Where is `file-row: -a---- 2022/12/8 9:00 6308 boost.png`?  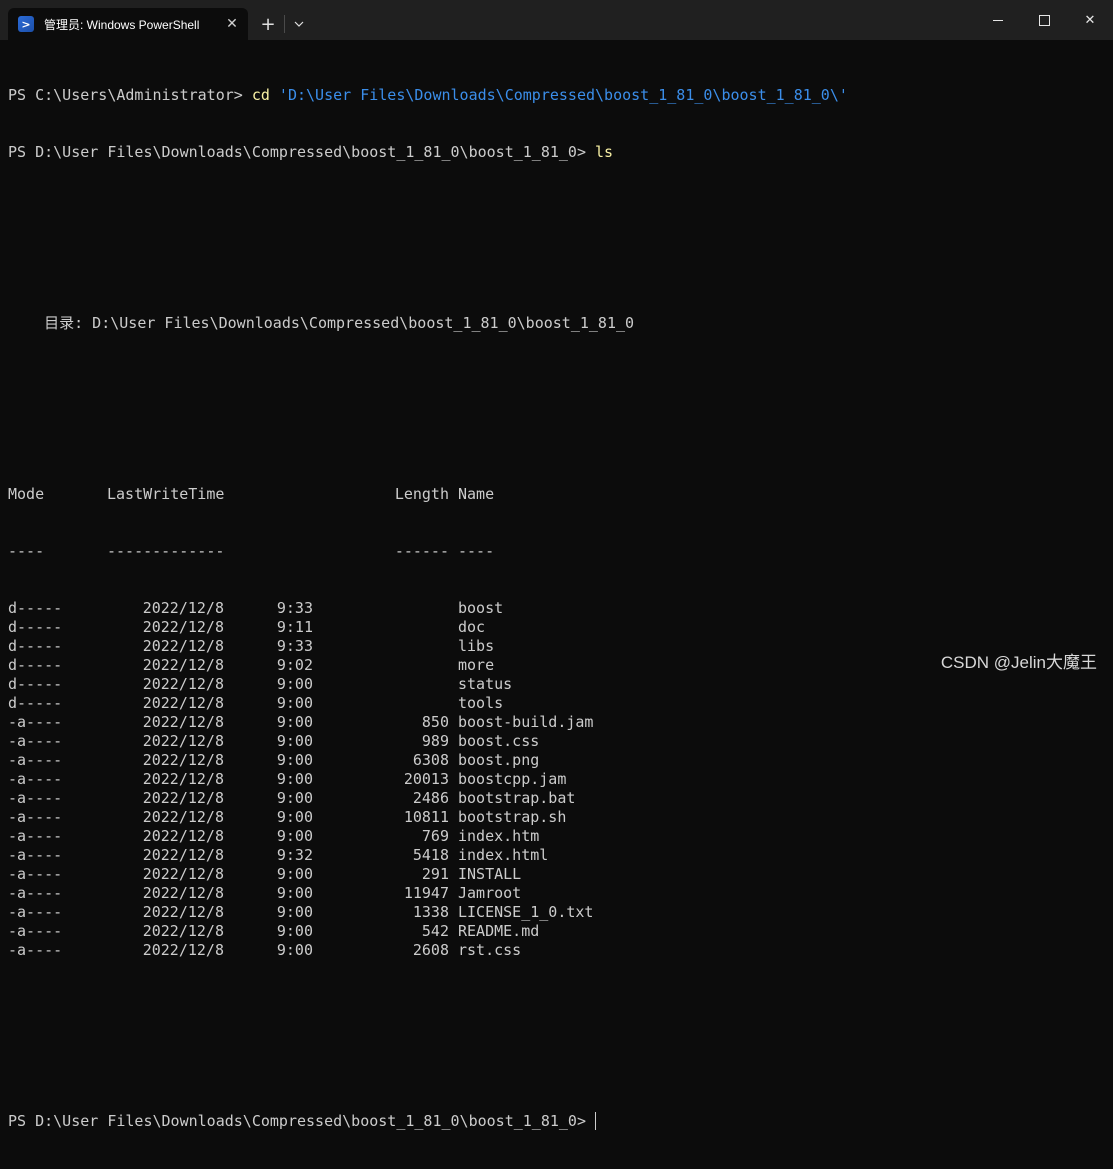
file-row: -a---- 2022/12/8 9:00 6308 boost.png is located at coordinates (556, 760).